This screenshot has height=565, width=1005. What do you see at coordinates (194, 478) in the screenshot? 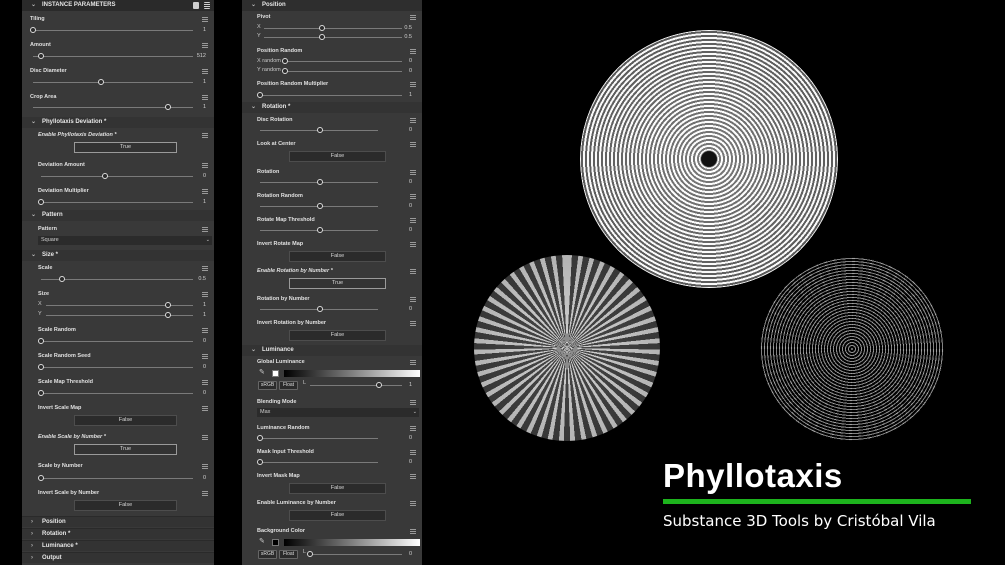
I see `scale-by-number-value: 0` at bounding box center [194, 478].